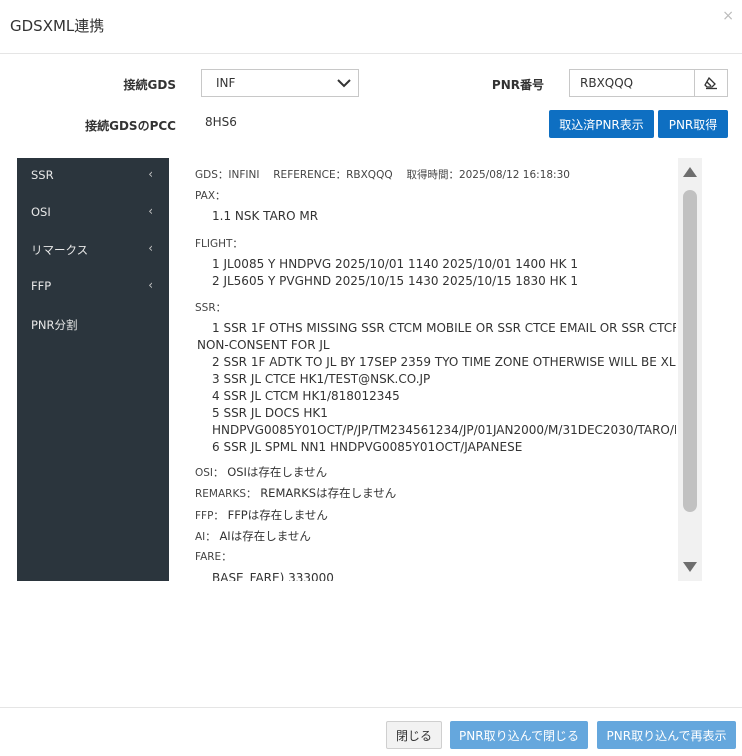 The width and height of the screenshot is (742, 756). What do you see at coordinates (41, 286) in the screenshot?
I see `sidebar-item-label: FFP` at bounding box center [41, 286].